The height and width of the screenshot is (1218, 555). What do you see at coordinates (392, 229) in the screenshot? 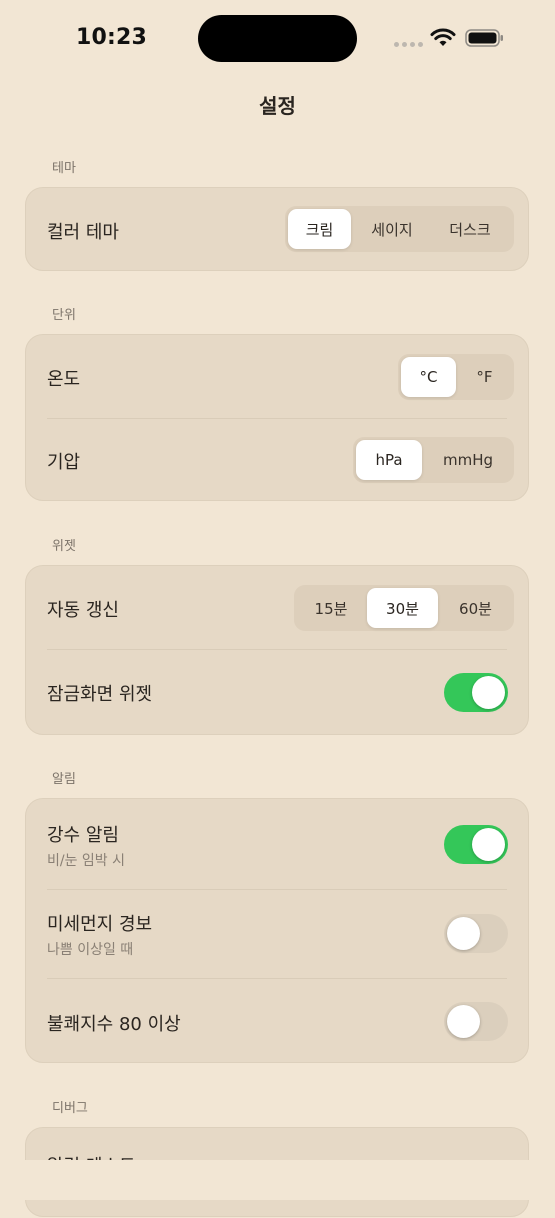
I see `color-theme-option-sage: 세이지` at bounding box center [392, 229].